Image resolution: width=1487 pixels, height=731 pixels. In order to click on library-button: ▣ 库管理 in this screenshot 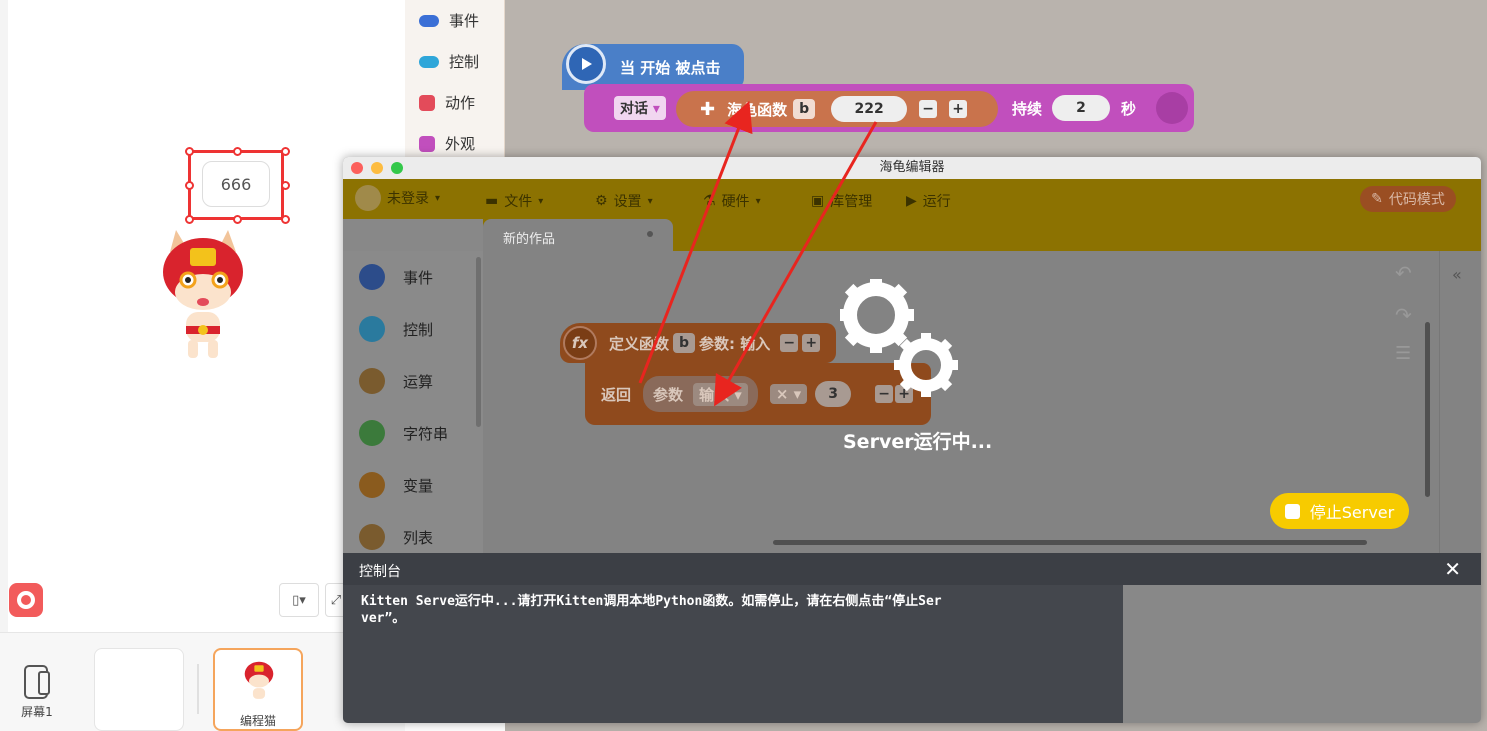, I will do `click(841, 201)`.